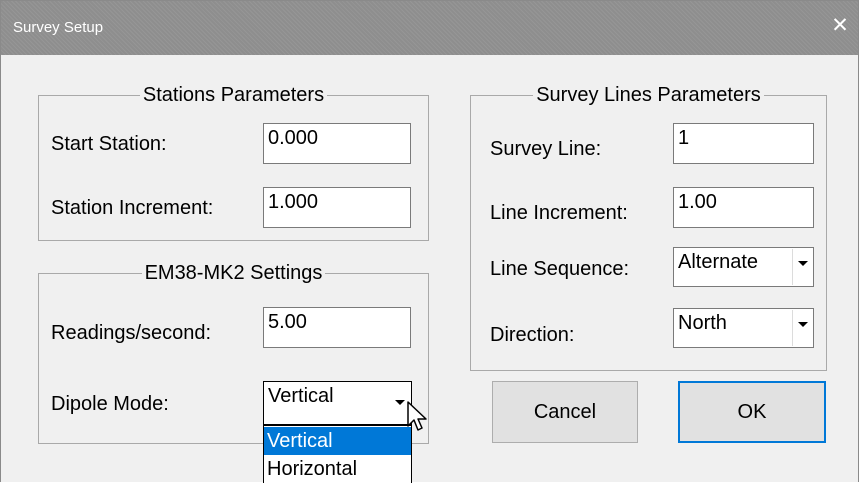  Describe the element at coordinates (802, 328) in the screenshot. I see `direction-dropdown-button` at that location.